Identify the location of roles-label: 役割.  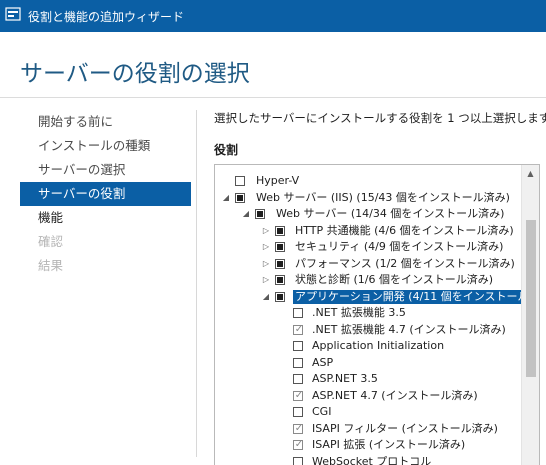
(226, 149).